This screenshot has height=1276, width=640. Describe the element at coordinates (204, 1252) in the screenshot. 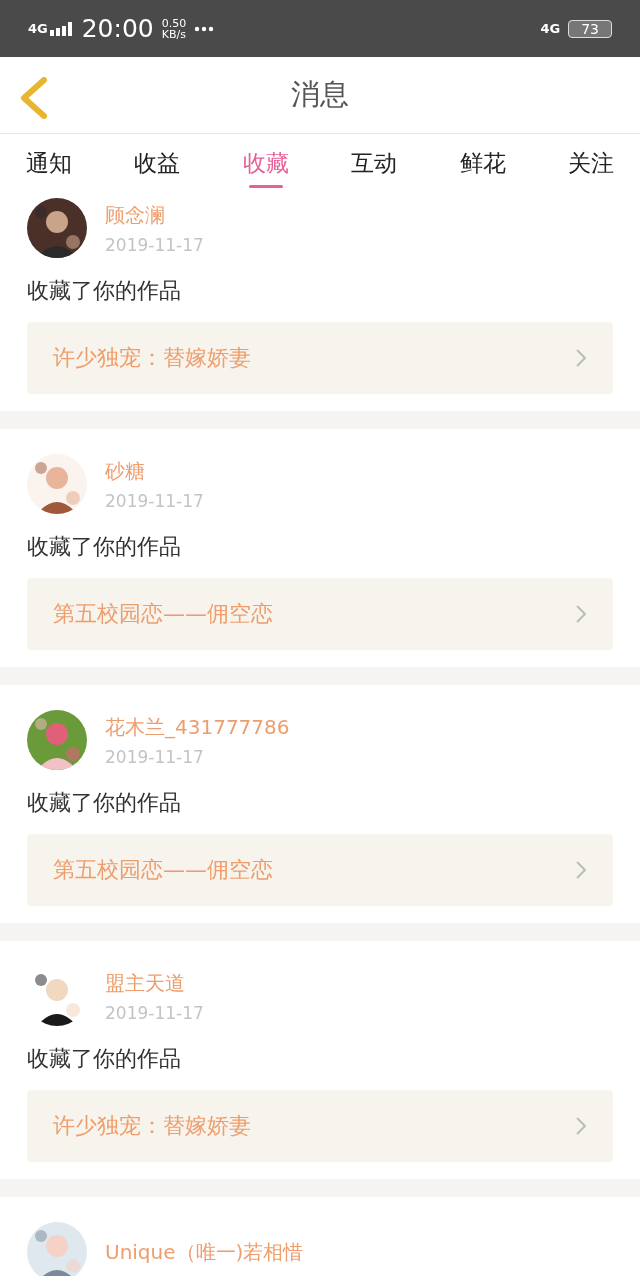

I see `user-name: Unique（唯一)若相惜` at that location.